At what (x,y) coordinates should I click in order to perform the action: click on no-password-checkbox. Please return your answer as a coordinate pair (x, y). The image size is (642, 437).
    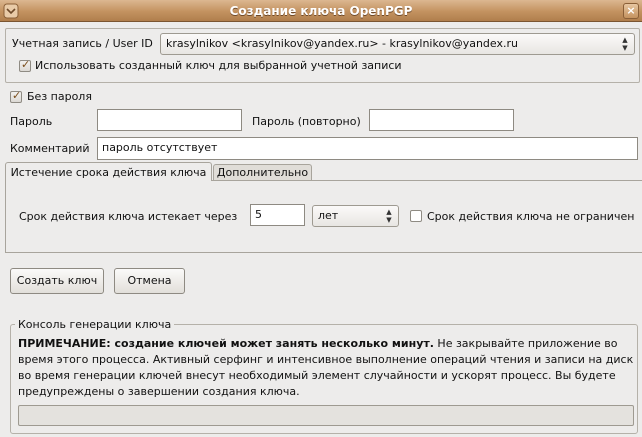
    Looking at the image, I should click on (16, 96).